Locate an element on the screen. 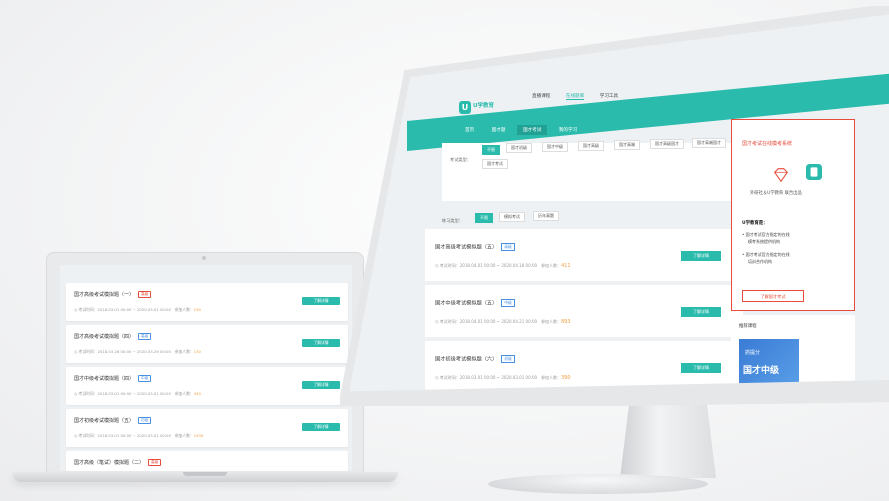 This screenshot has height=501, width=889. recommended-heading: 推荐课程 is located at coordinates (748, 326).